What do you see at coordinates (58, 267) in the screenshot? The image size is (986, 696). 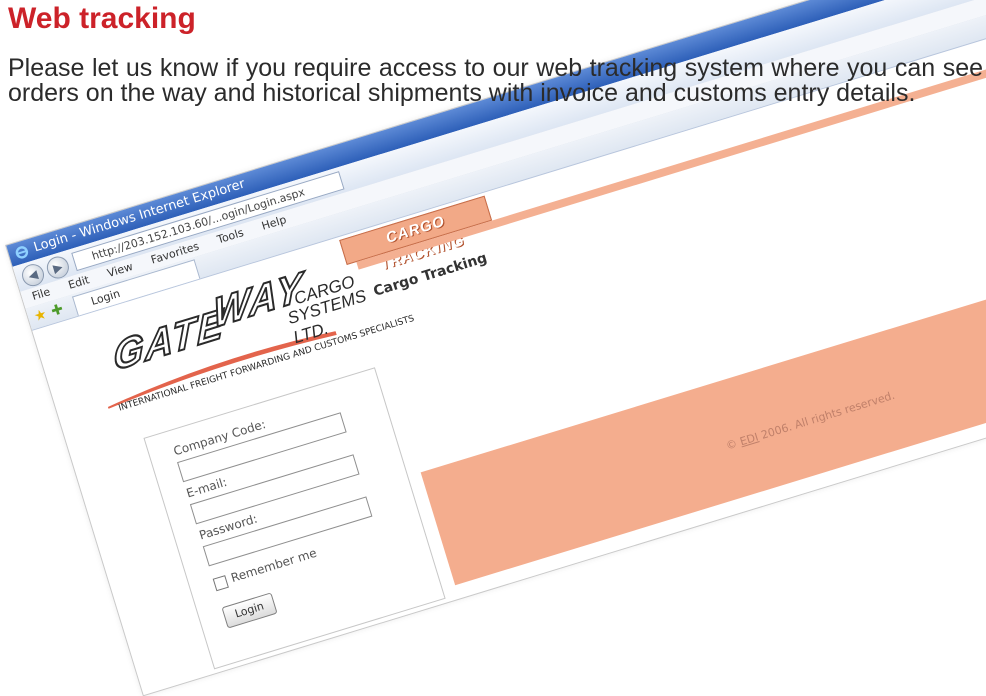 I see `forward-arrow-icon: ▶` at bounding box center [58, 267].